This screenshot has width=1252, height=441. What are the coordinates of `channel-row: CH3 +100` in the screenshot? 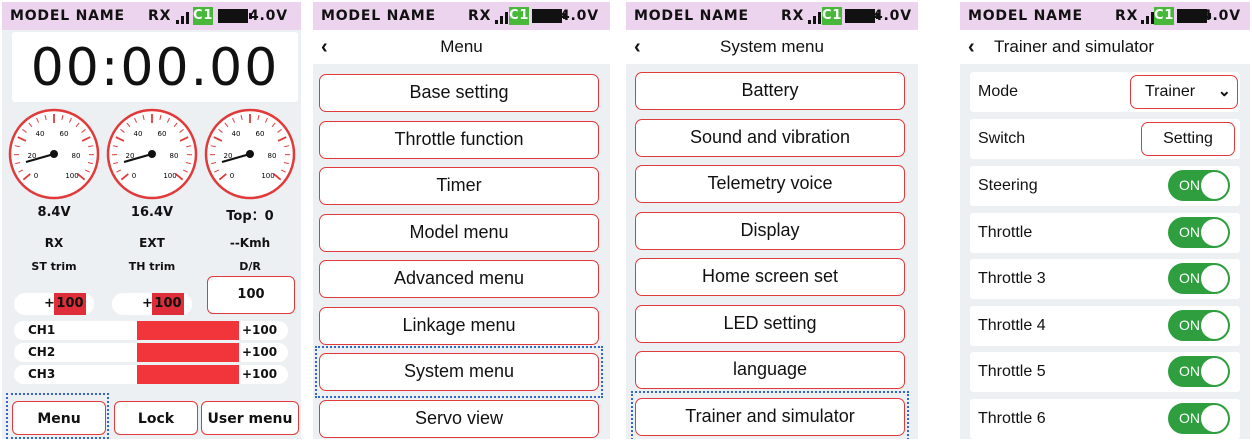 It's located at (151, 374).